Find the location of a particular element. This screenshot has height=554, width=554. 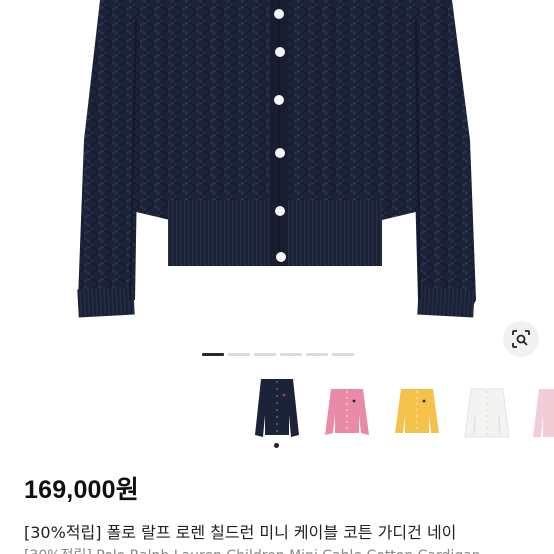

color-options is located at coordinates (277, 412).